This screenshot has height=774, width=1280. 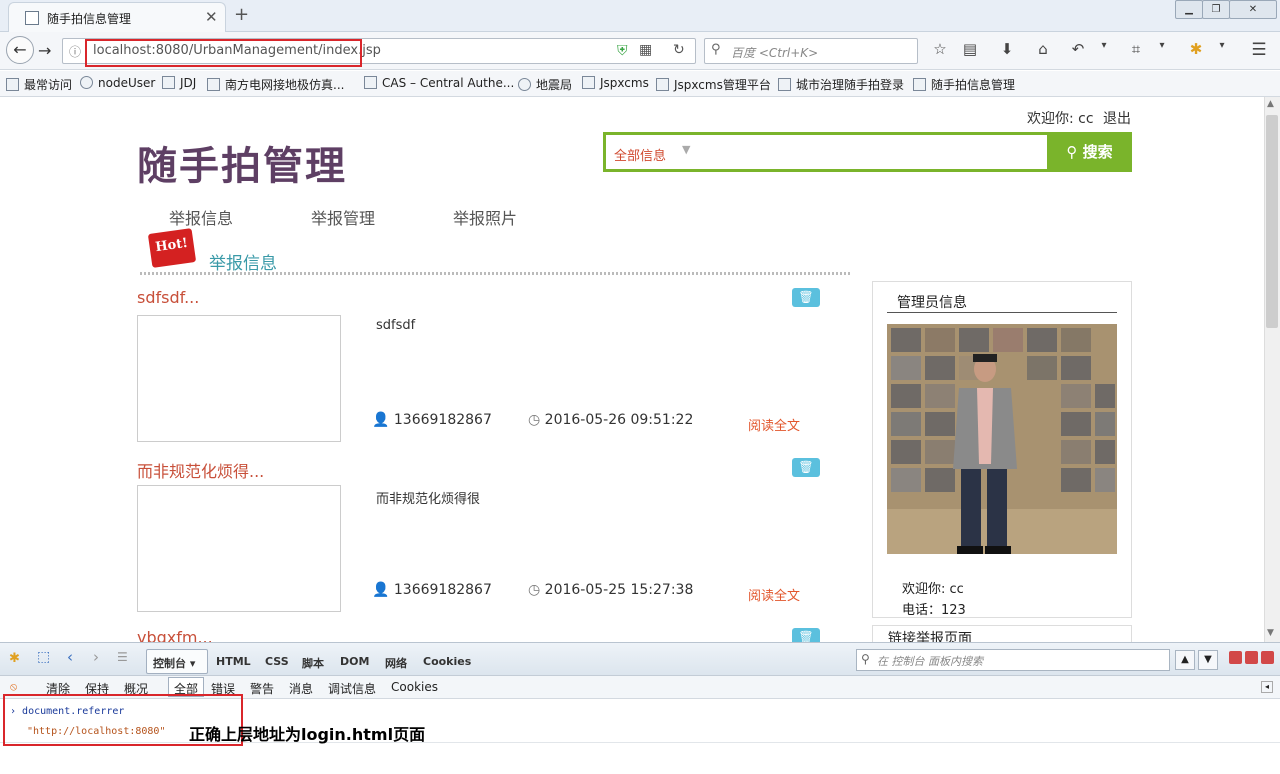 I want to click on filter-info: 消息, so click(x=301, y=688).